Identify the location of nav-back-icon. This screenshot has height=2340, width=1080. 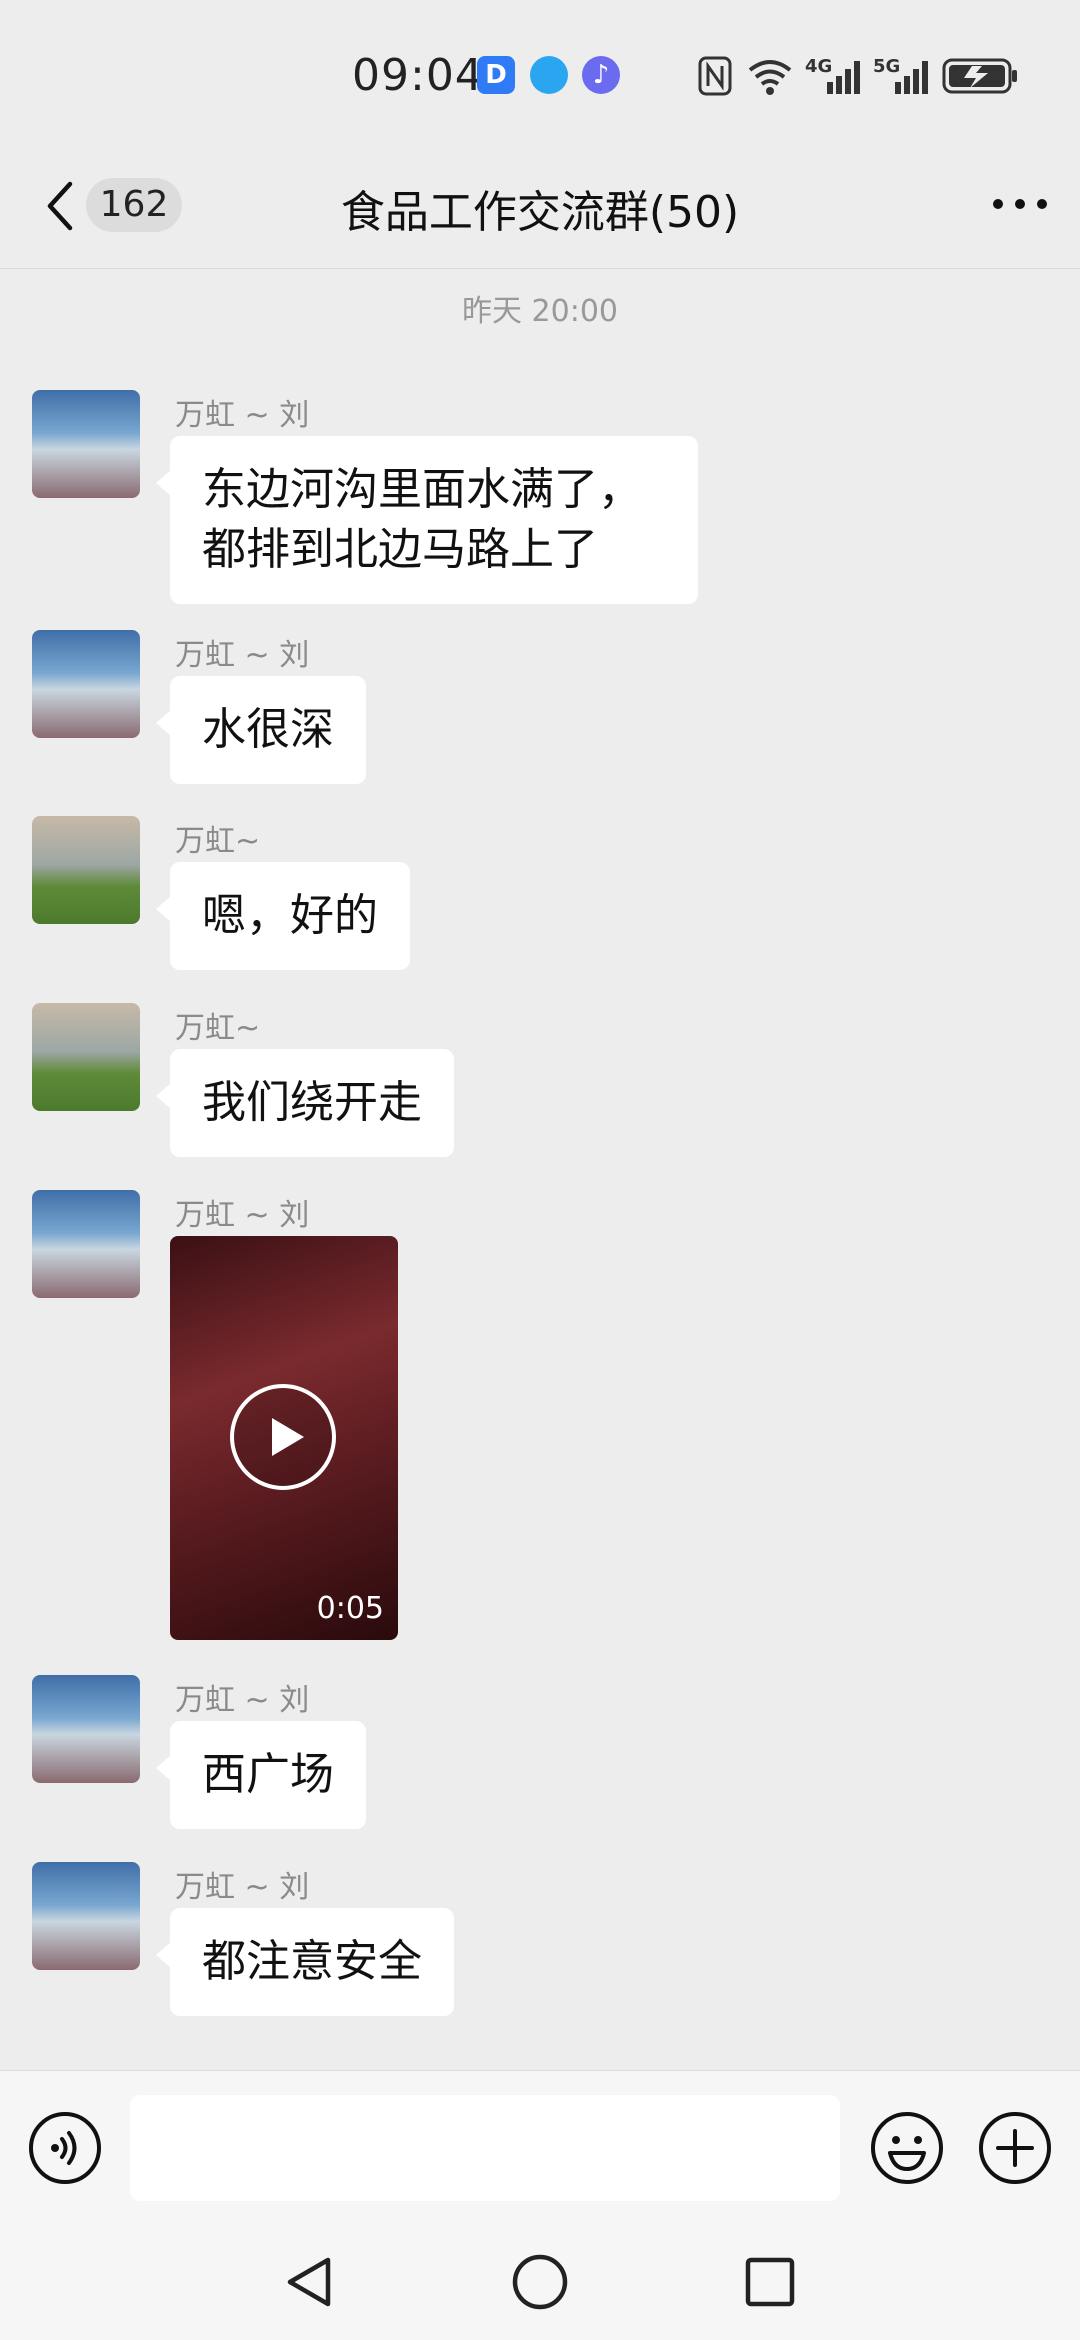
(310, 2282).